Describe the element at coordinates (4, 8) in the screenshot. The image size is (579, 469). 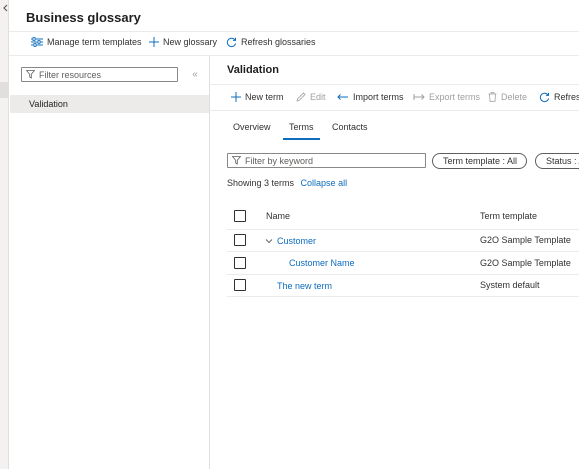
I see `chevron-left-icon` at that location.